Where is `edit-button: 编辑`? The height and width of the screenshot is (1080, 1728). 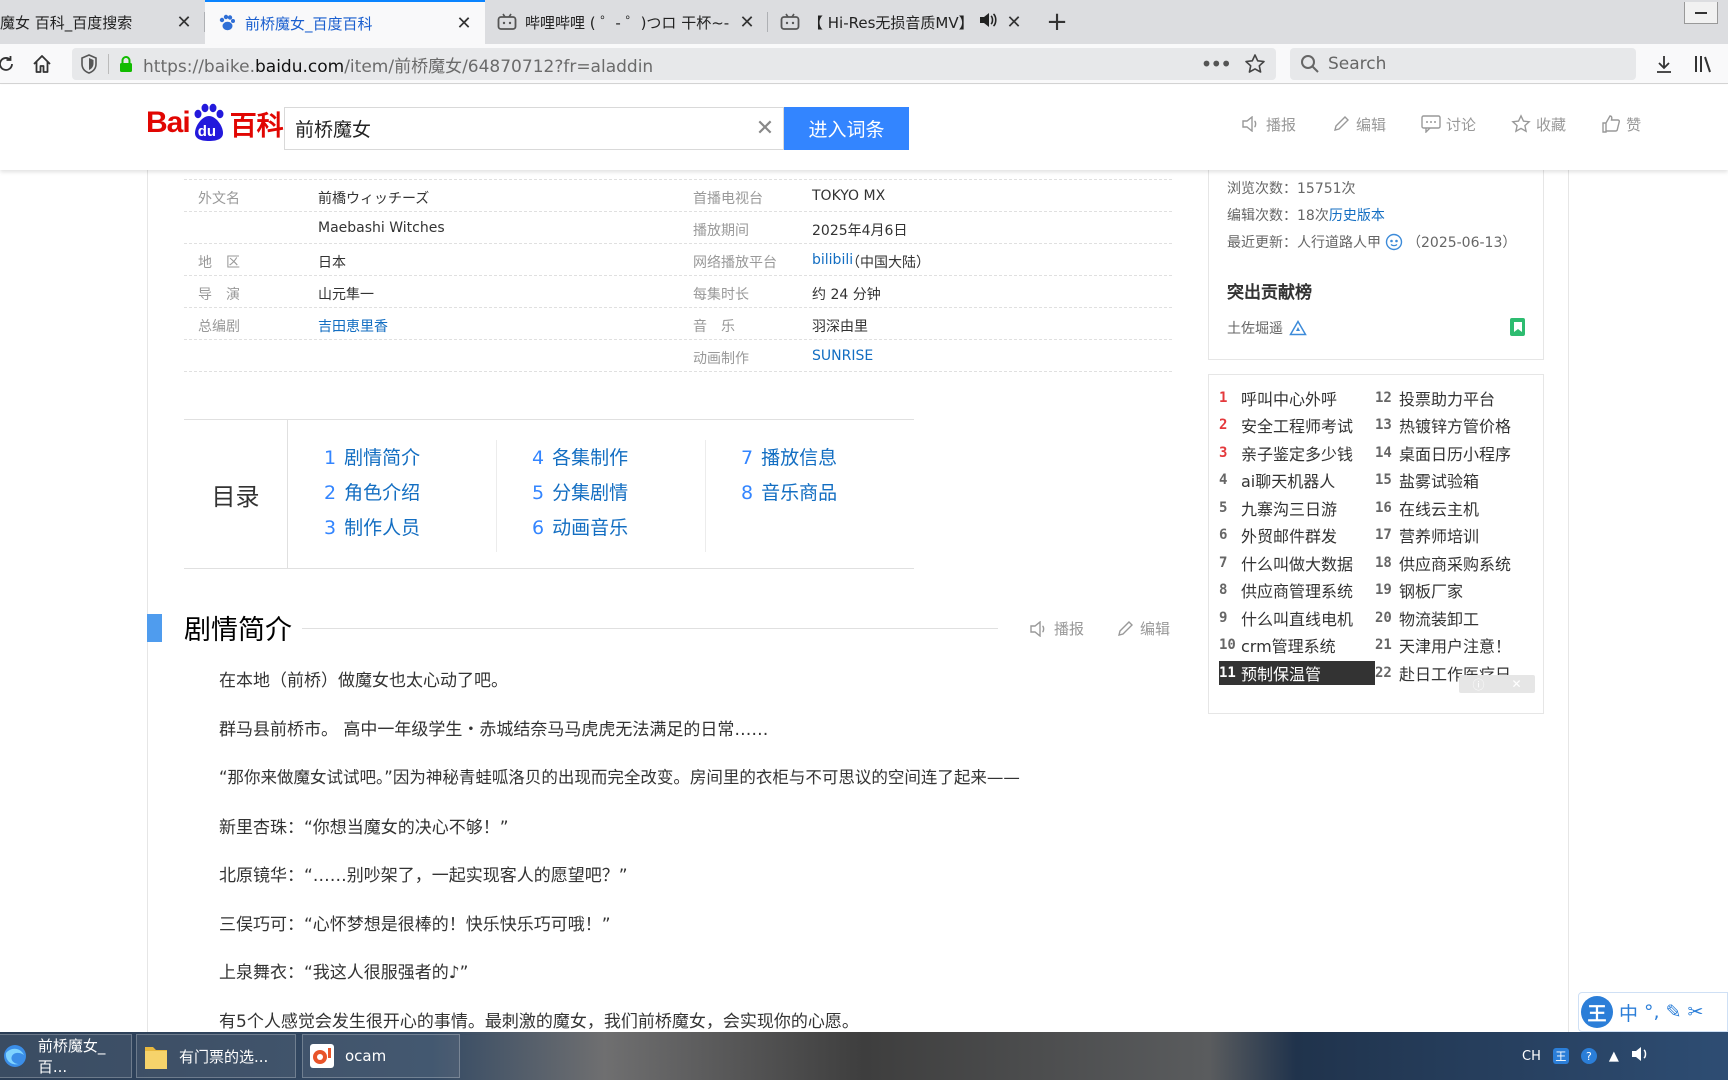 edit-button: 编辑 is located at coordinates (1358, 124).